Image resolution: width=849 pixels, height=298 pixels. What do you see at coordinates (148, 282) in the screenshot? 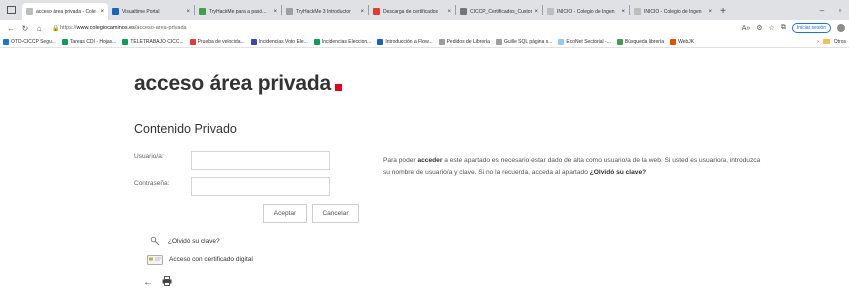
I see `back-arrow-icon: ←` at bounding box center [148, 282].